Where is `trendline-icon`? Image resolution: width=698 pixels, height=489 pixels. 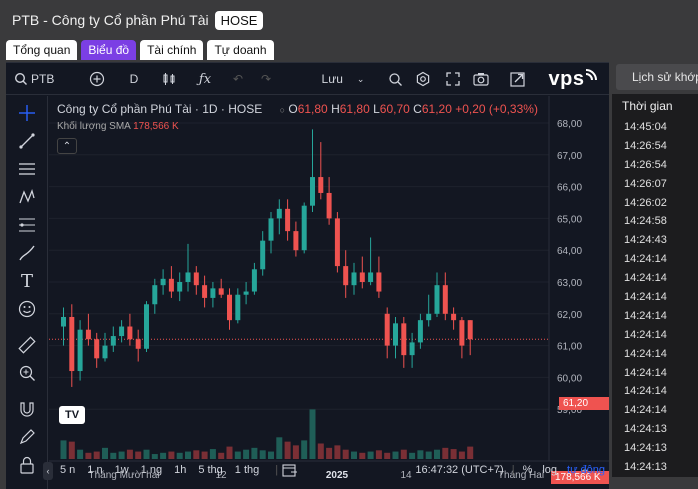 trendline-icon is located at coordinates (27, 141).